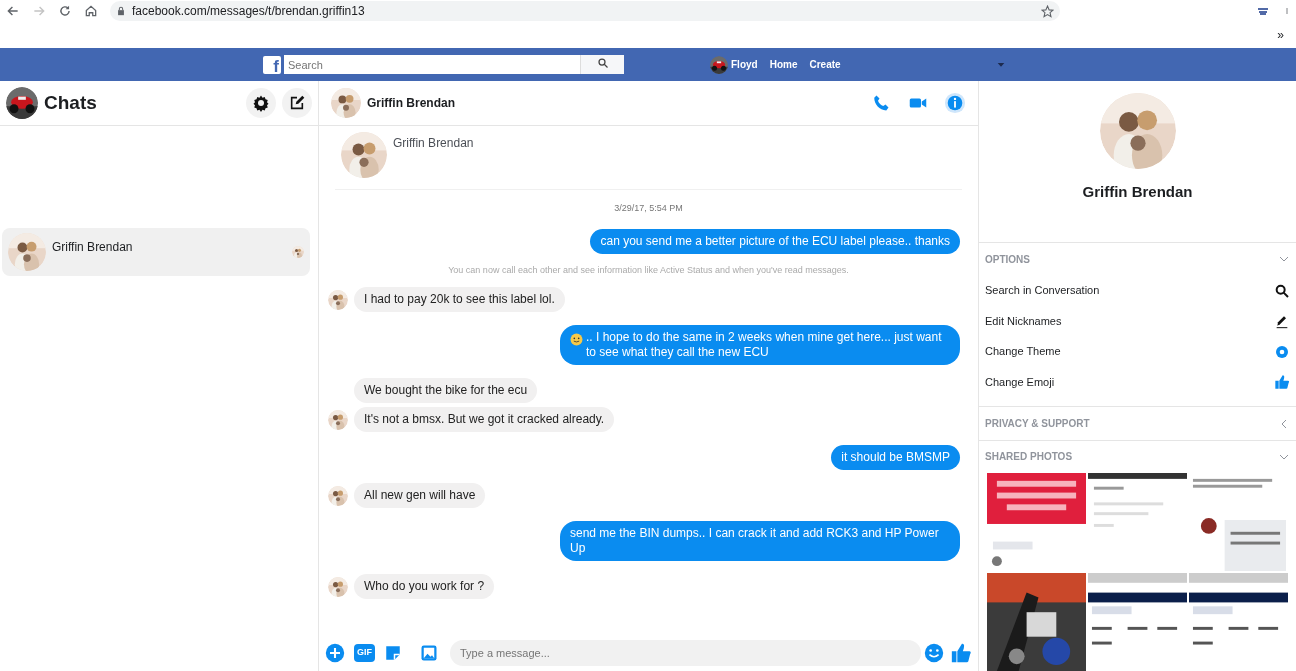 Image resolution: width=1296 pixels, height=671 pixels. I want to click on gear-icon, so click(261, 103).